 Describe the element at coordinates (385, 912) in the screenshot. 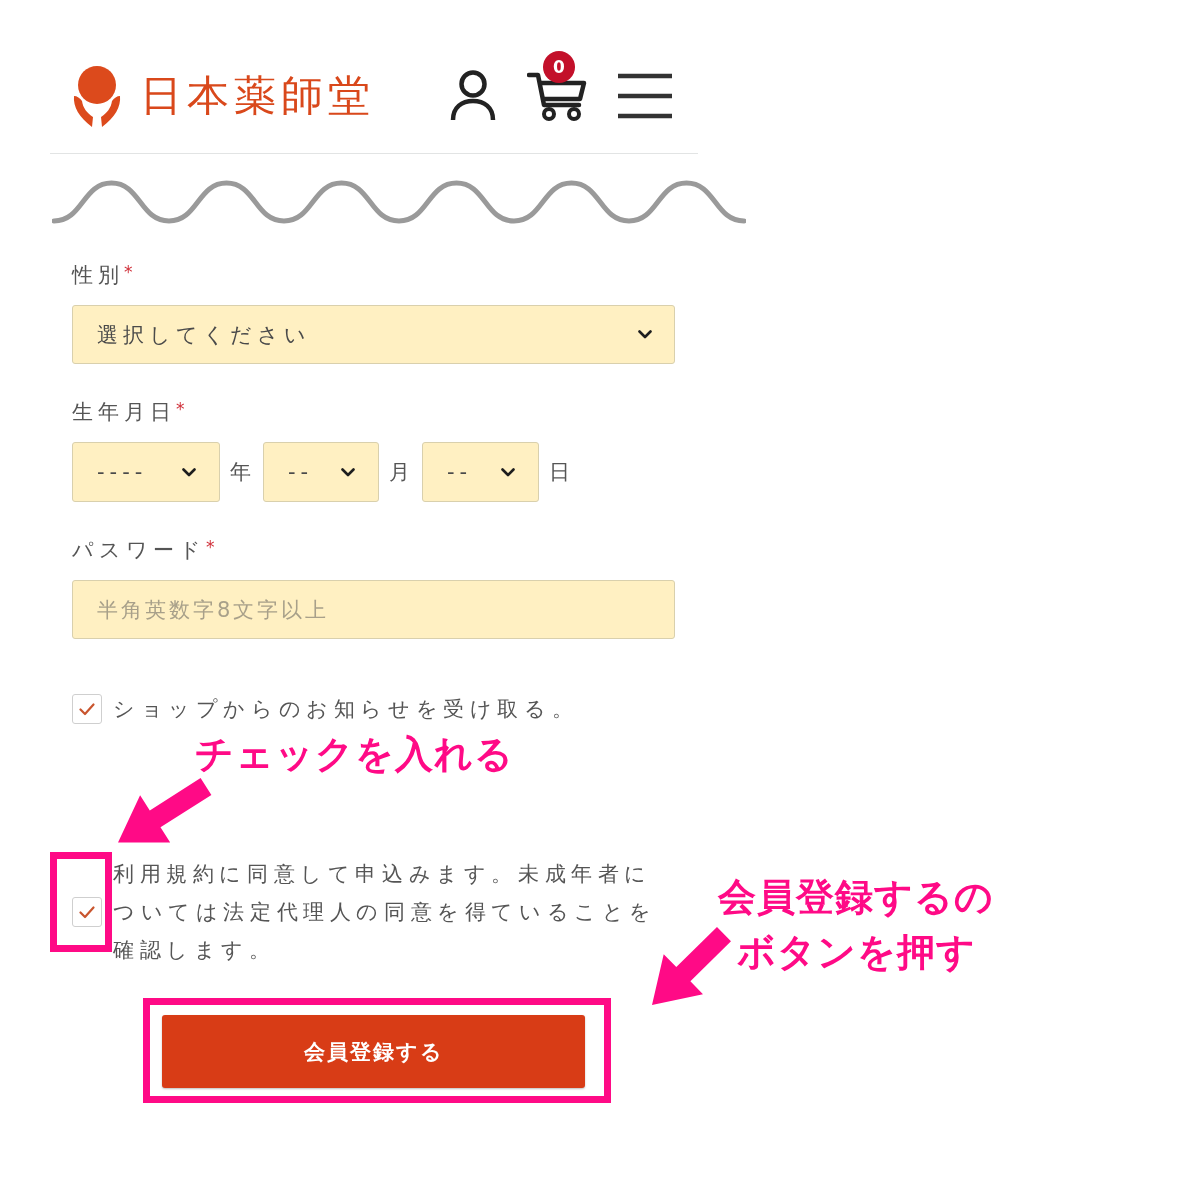

I see `consent-text: 利用規約に同意して申込みます。未成年者については法定代理人の同意を得ていることを確認します。` at that location.